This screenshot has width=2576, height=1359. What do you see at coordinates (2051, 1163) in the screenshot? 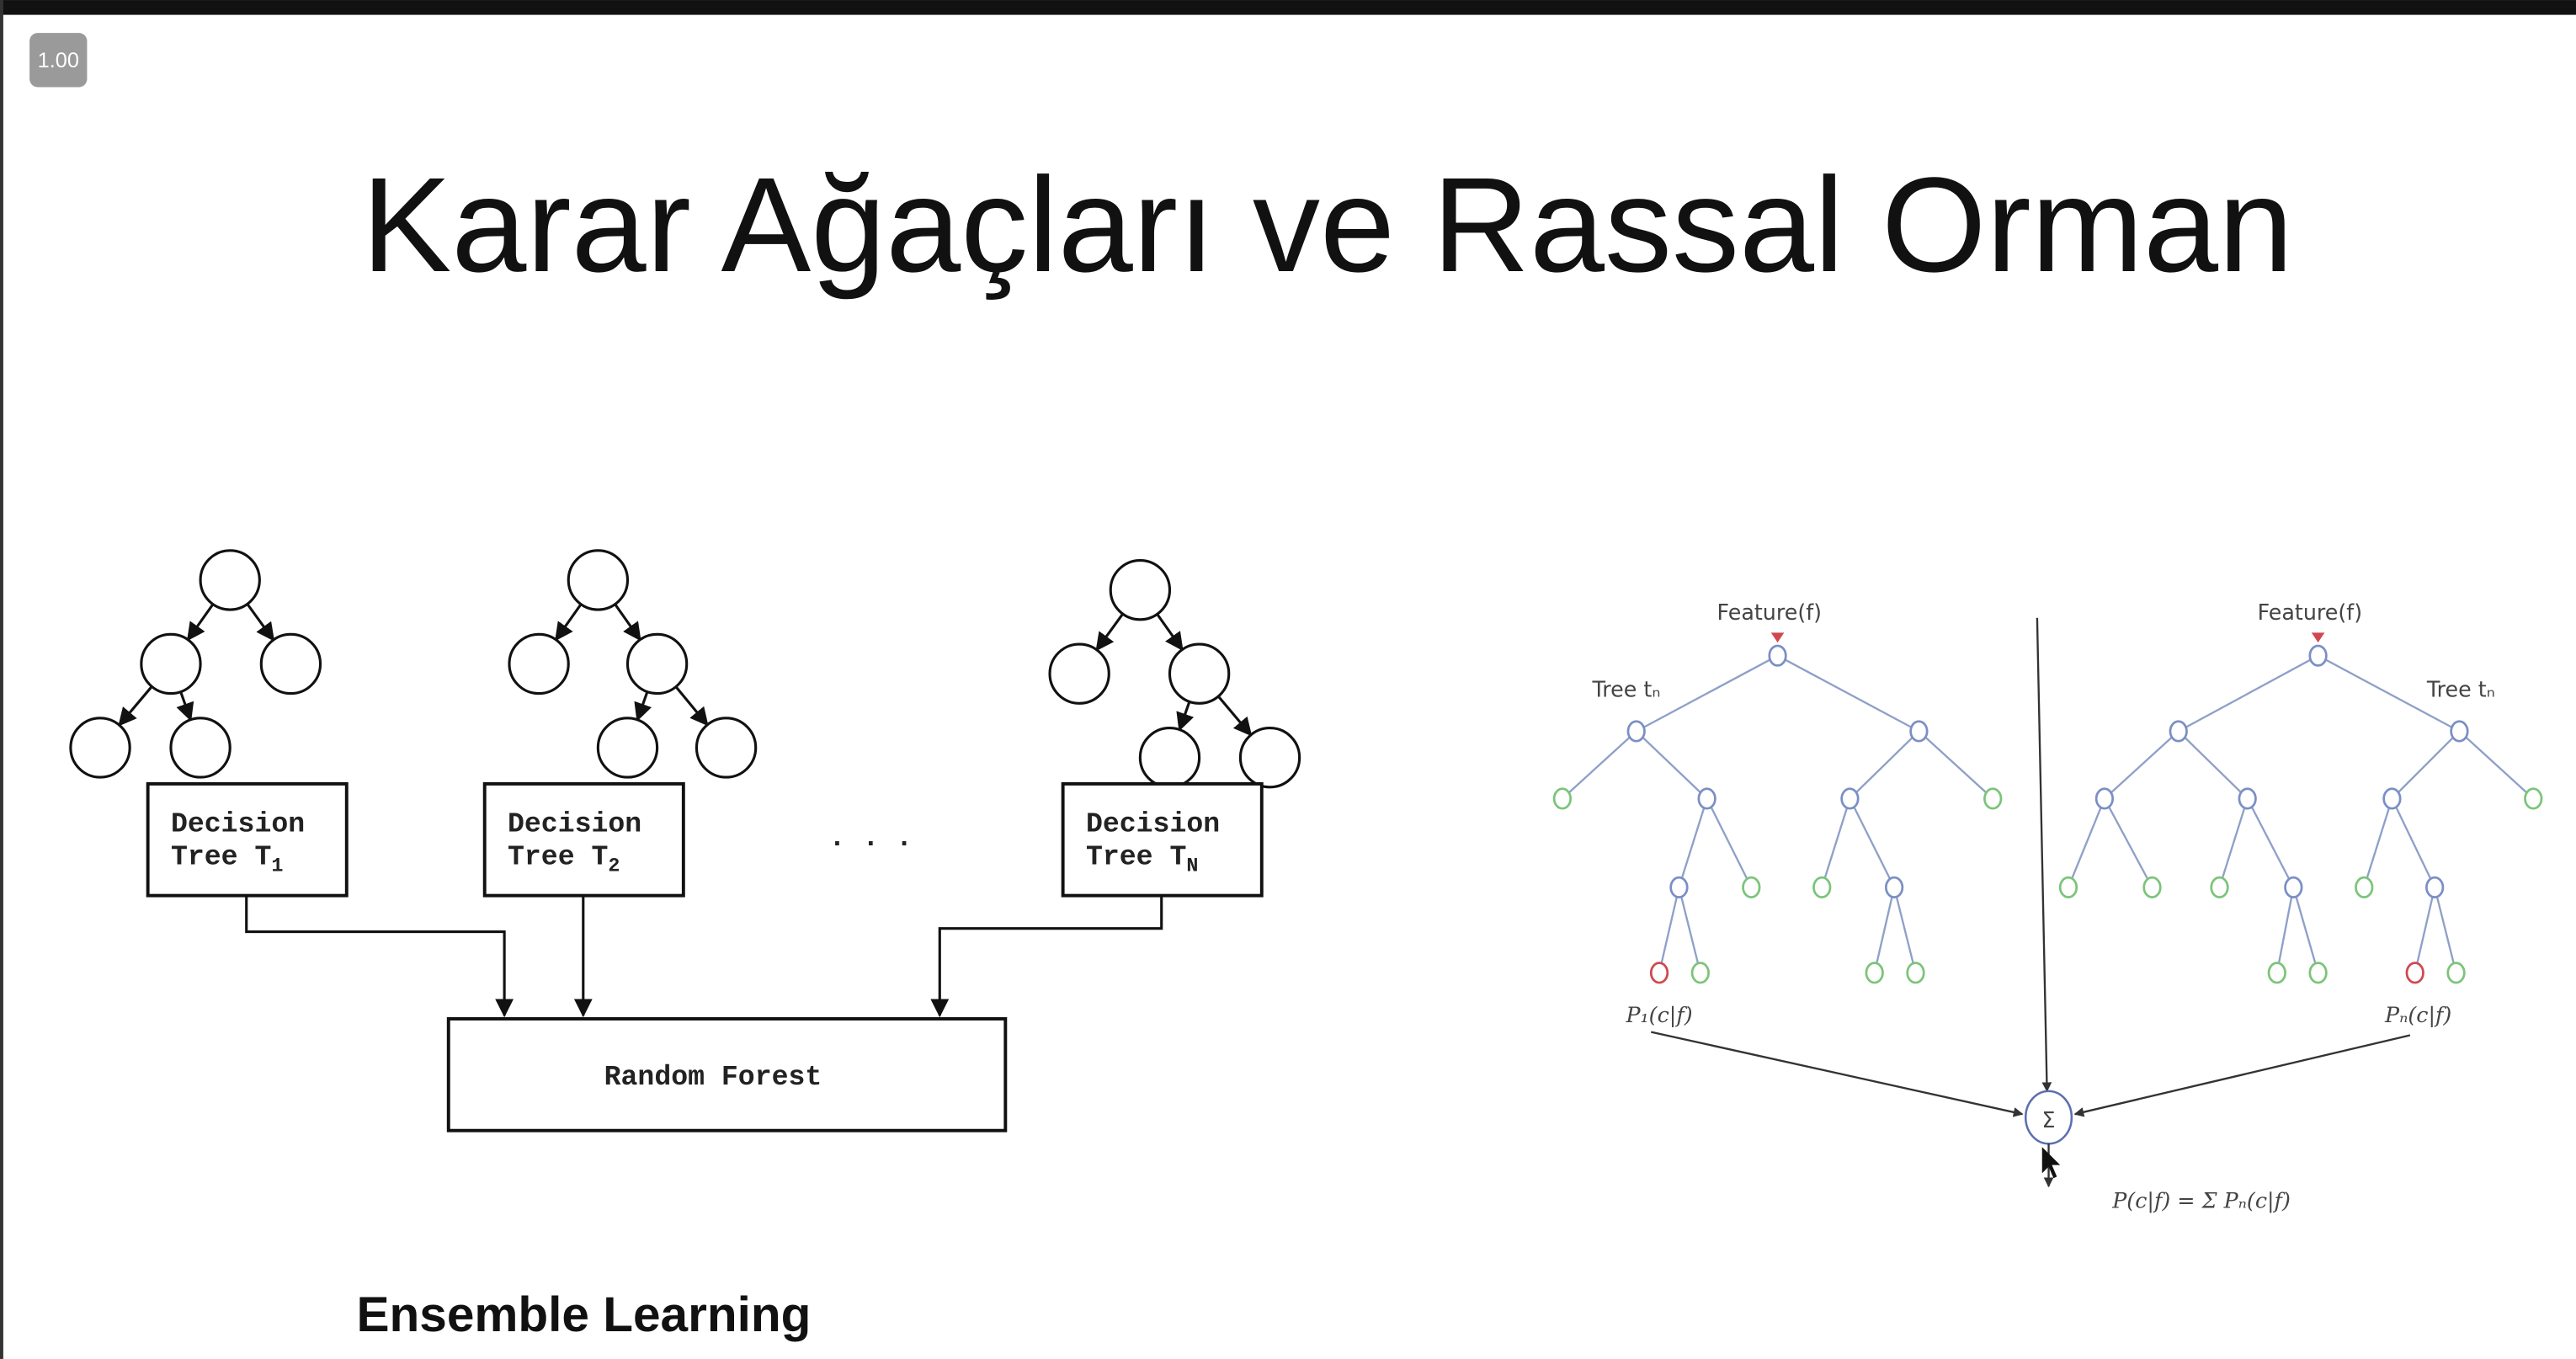
I see `mouse-cursor-icon` at bounding box center [2051, 1163].